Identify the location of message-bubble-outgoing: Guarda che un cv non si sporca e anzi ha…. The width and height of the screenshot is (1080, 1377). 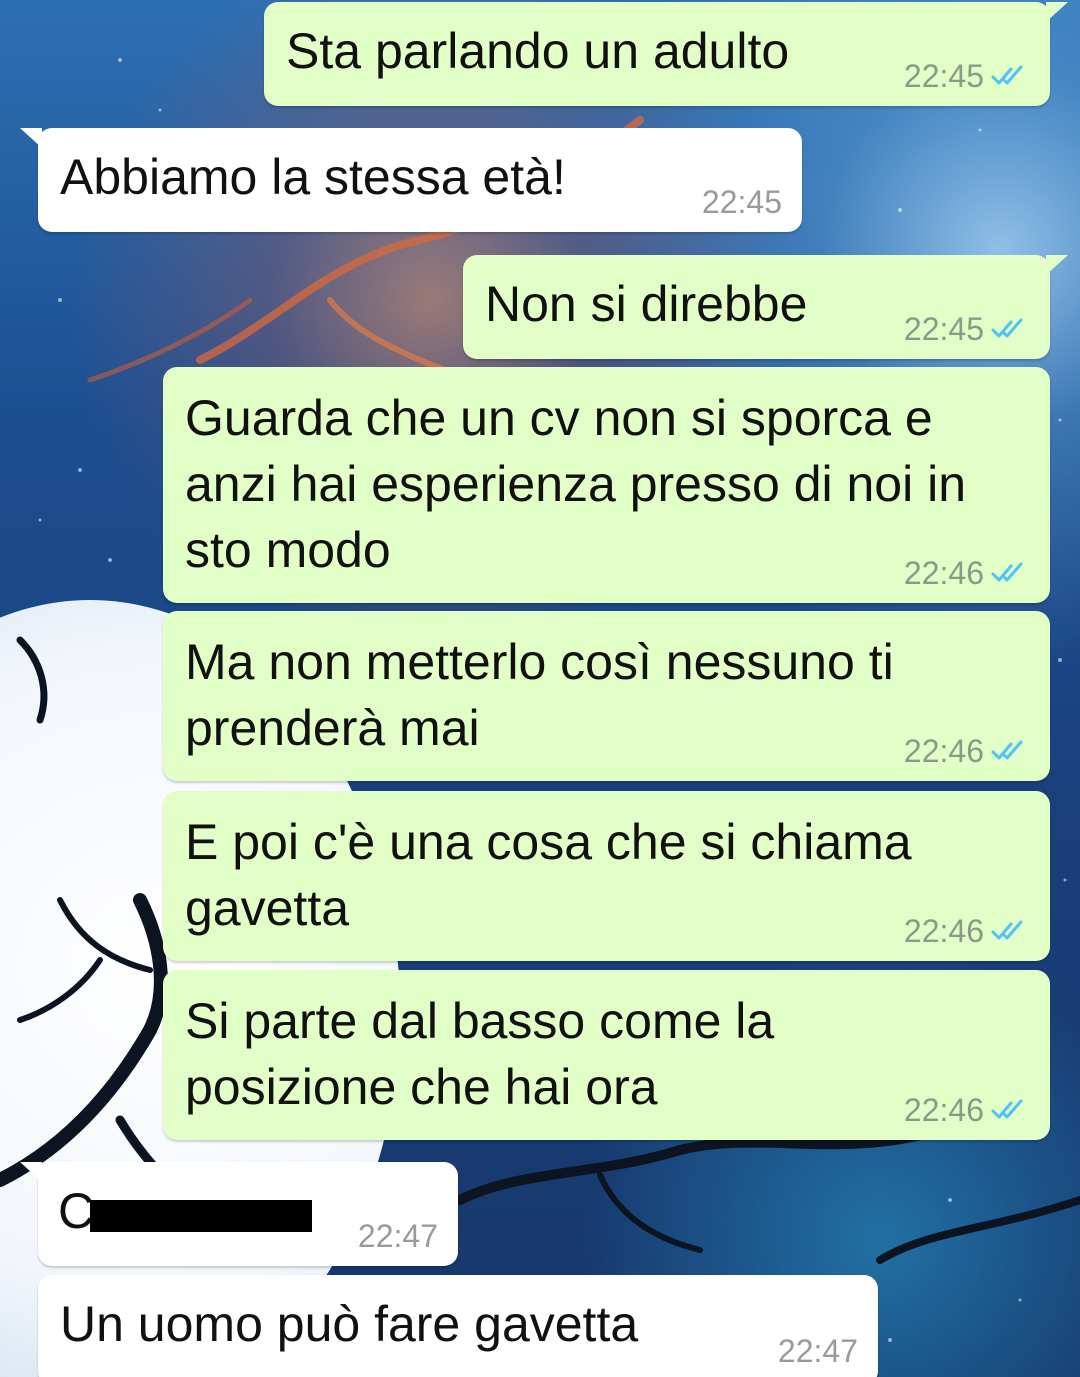
(606, 485).